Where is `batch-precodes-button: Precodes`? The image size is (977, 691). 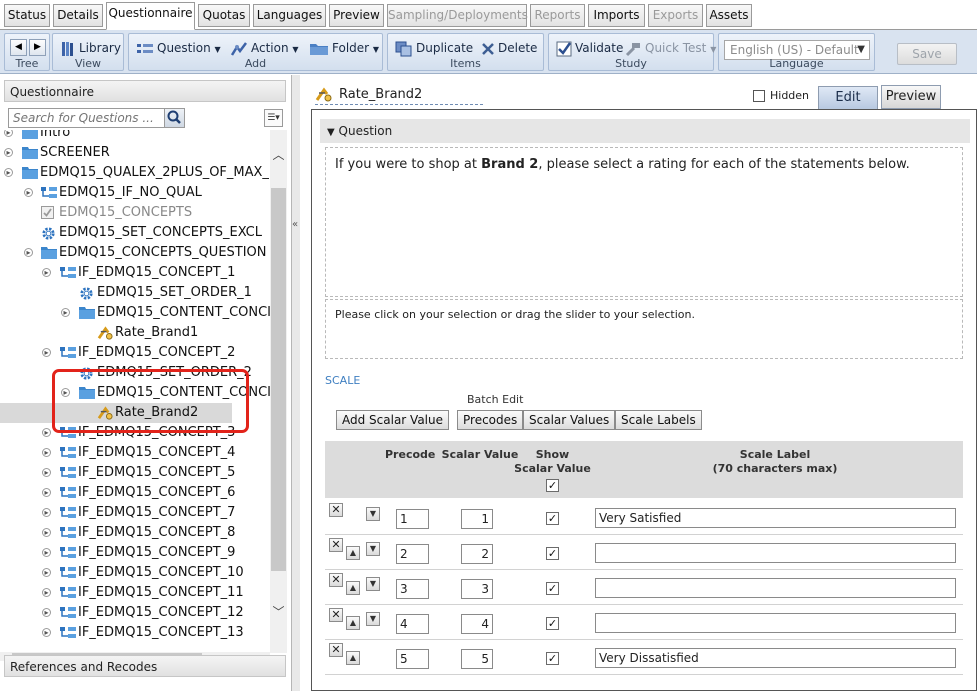
batch-precodes-button: Precodes is located at coordinates (490, 420).